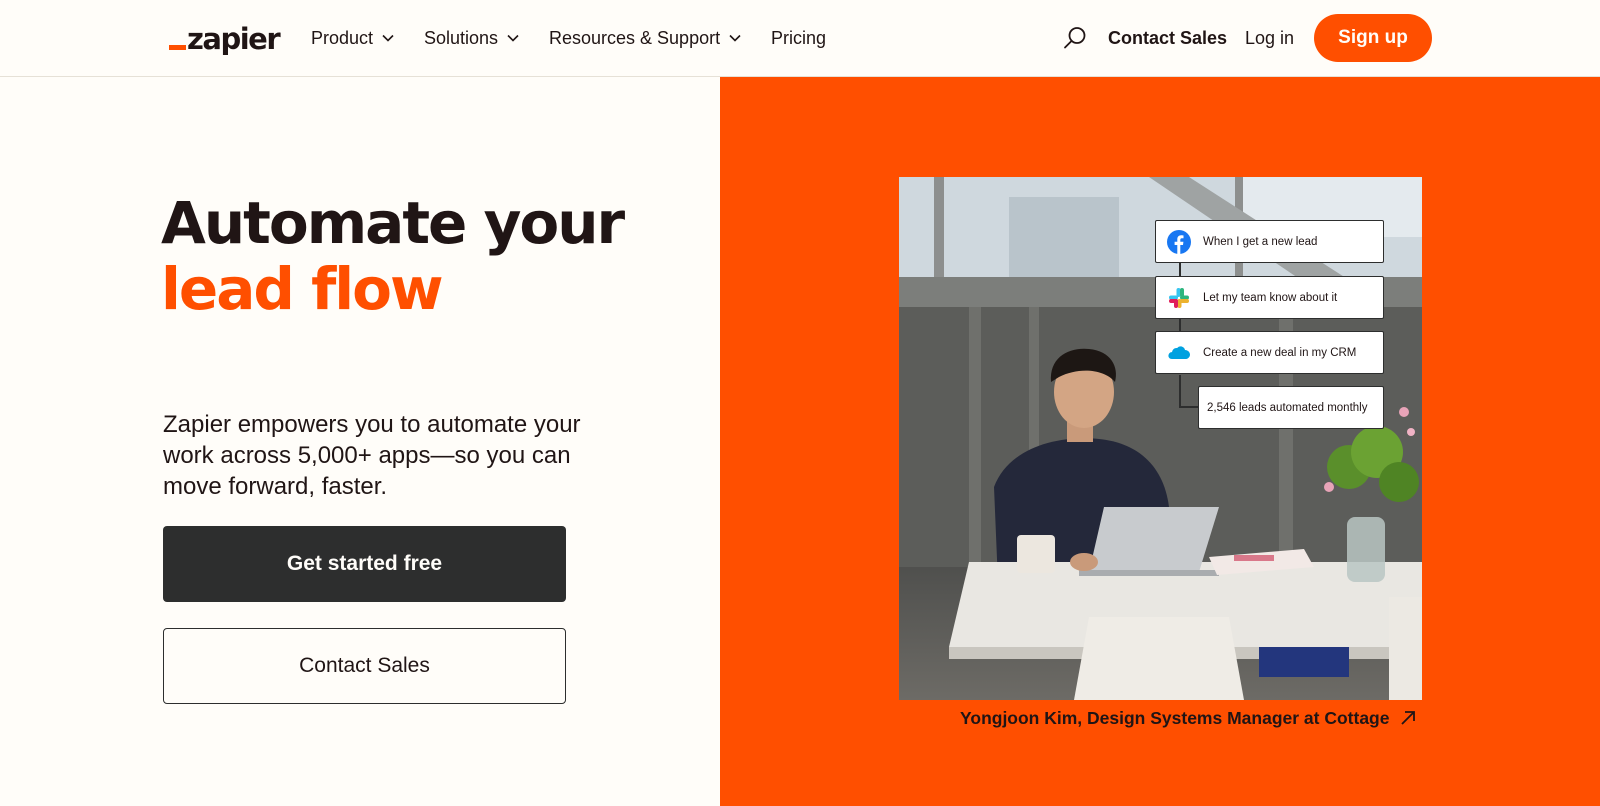 The width and height of the screenshot is (1600, 806). I want to click on logo-underscore-mark, so click(177, 47).